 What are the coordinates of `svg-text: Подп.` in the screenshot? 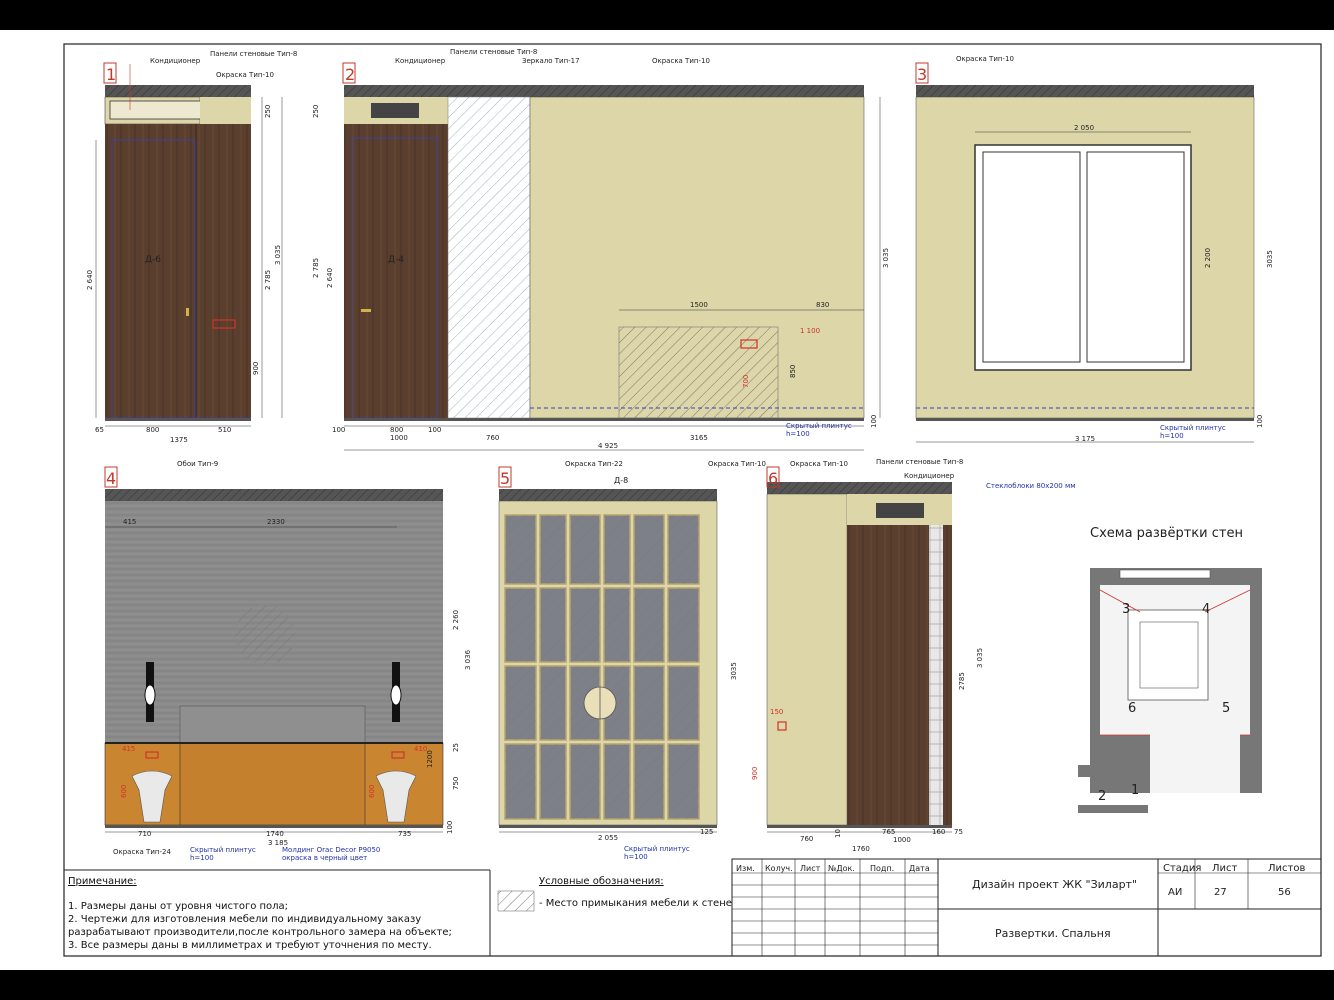 It's located at (882, 868).